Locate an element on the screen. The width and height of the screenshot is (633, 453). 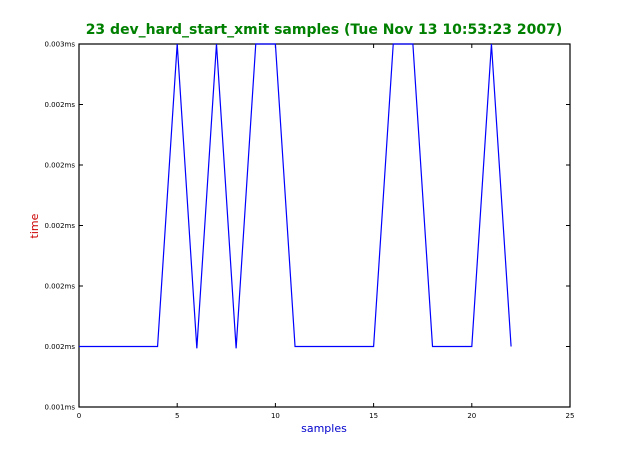
y-tick-label: 0.003ms is located at coordinates (59, 45).